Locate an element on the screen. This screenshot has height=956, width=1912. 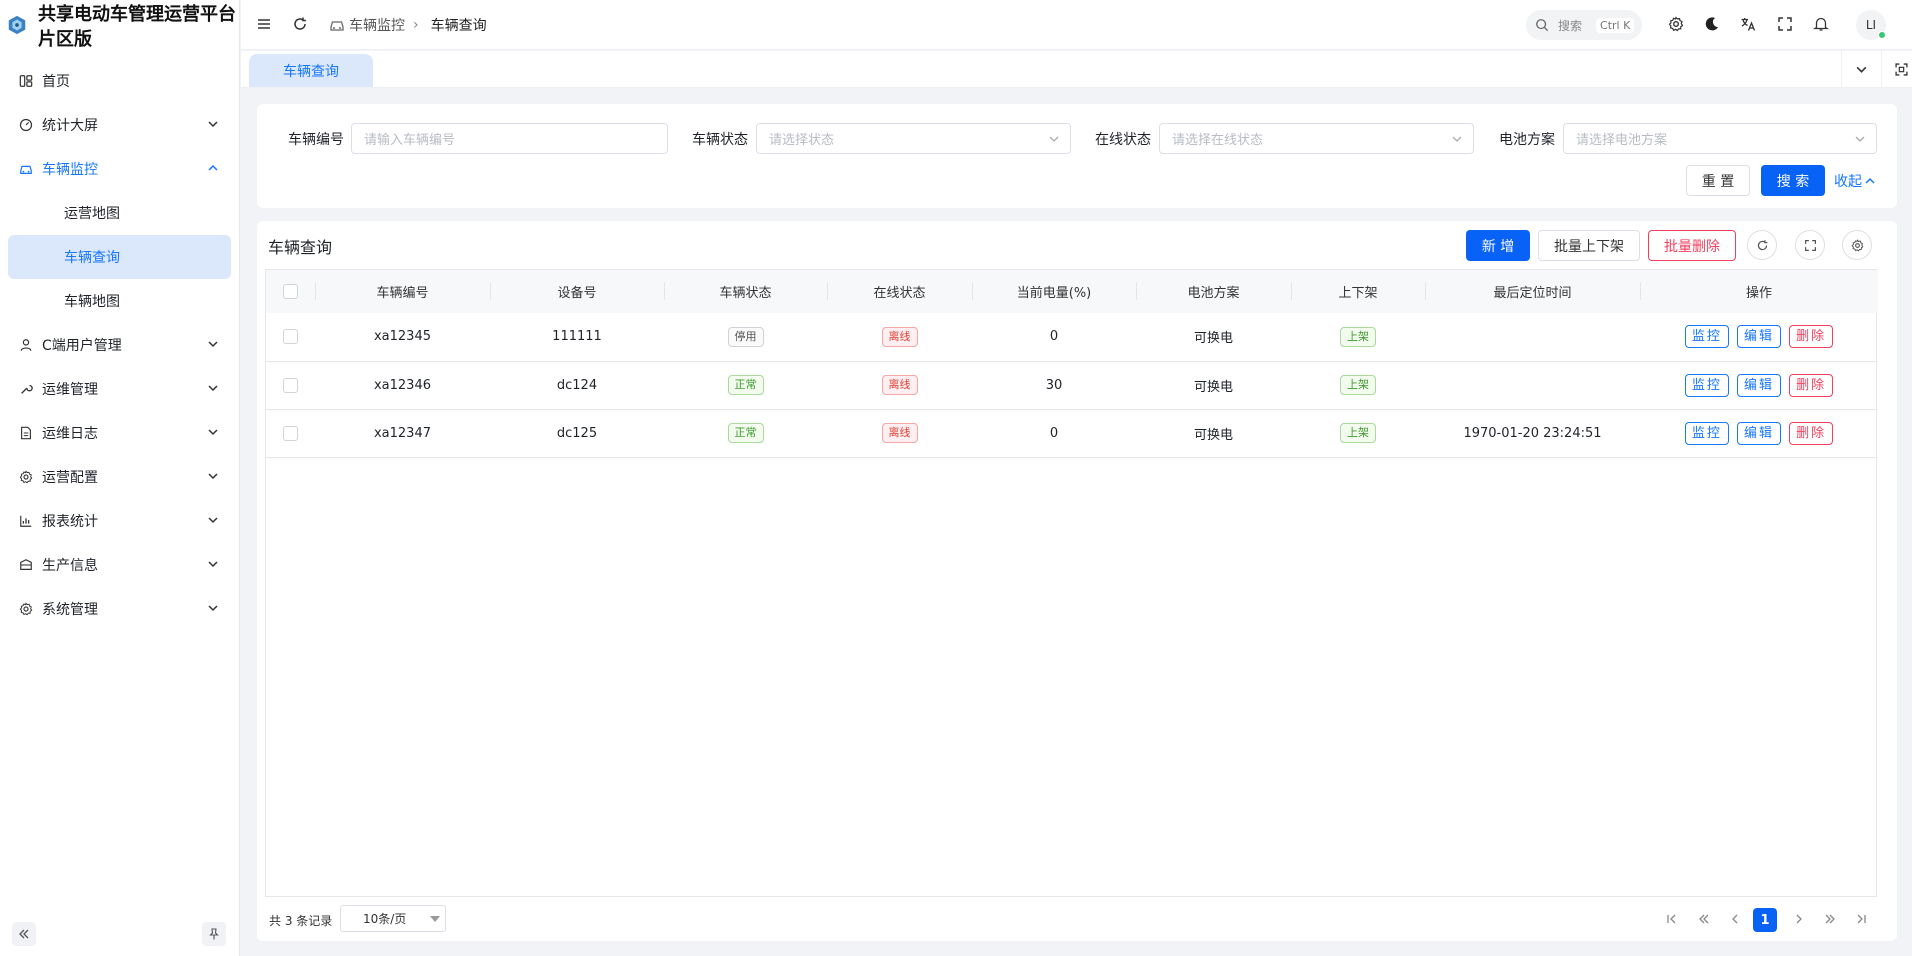
gear-icon is located at coordinates (26, 609).